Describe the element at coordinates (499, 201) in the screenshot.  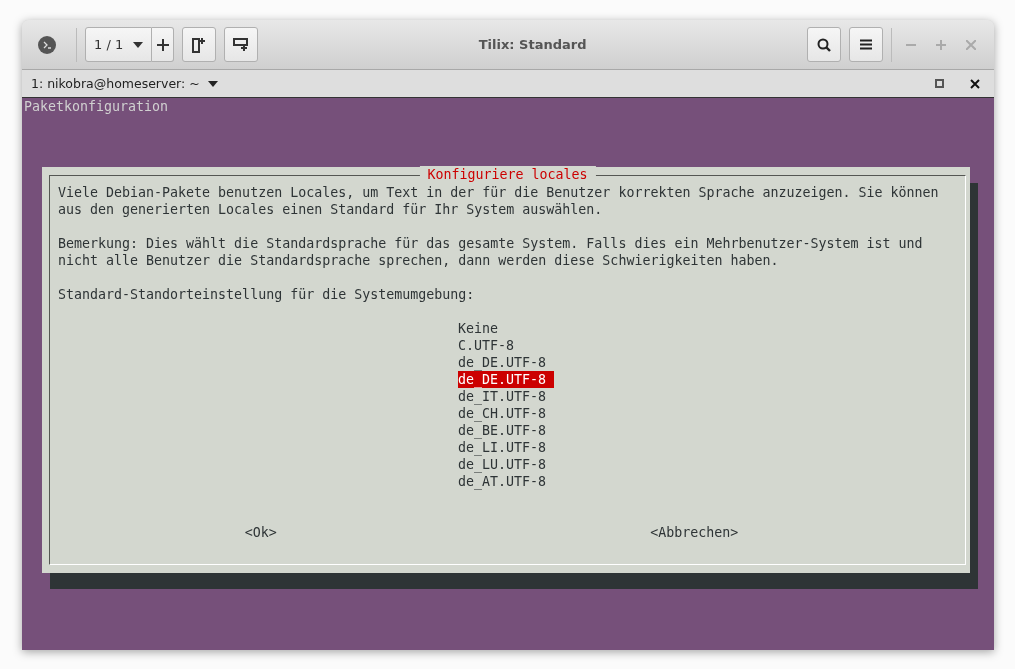
I see `dialog-paragraph: Viele Debian-Pakete benutzen Locales, um Text in der für die Benutzer korrekten Sprache anzuzeigen. Sie können aus den generierten Locales einen Standard für Ihr System auswählen.` at that location.